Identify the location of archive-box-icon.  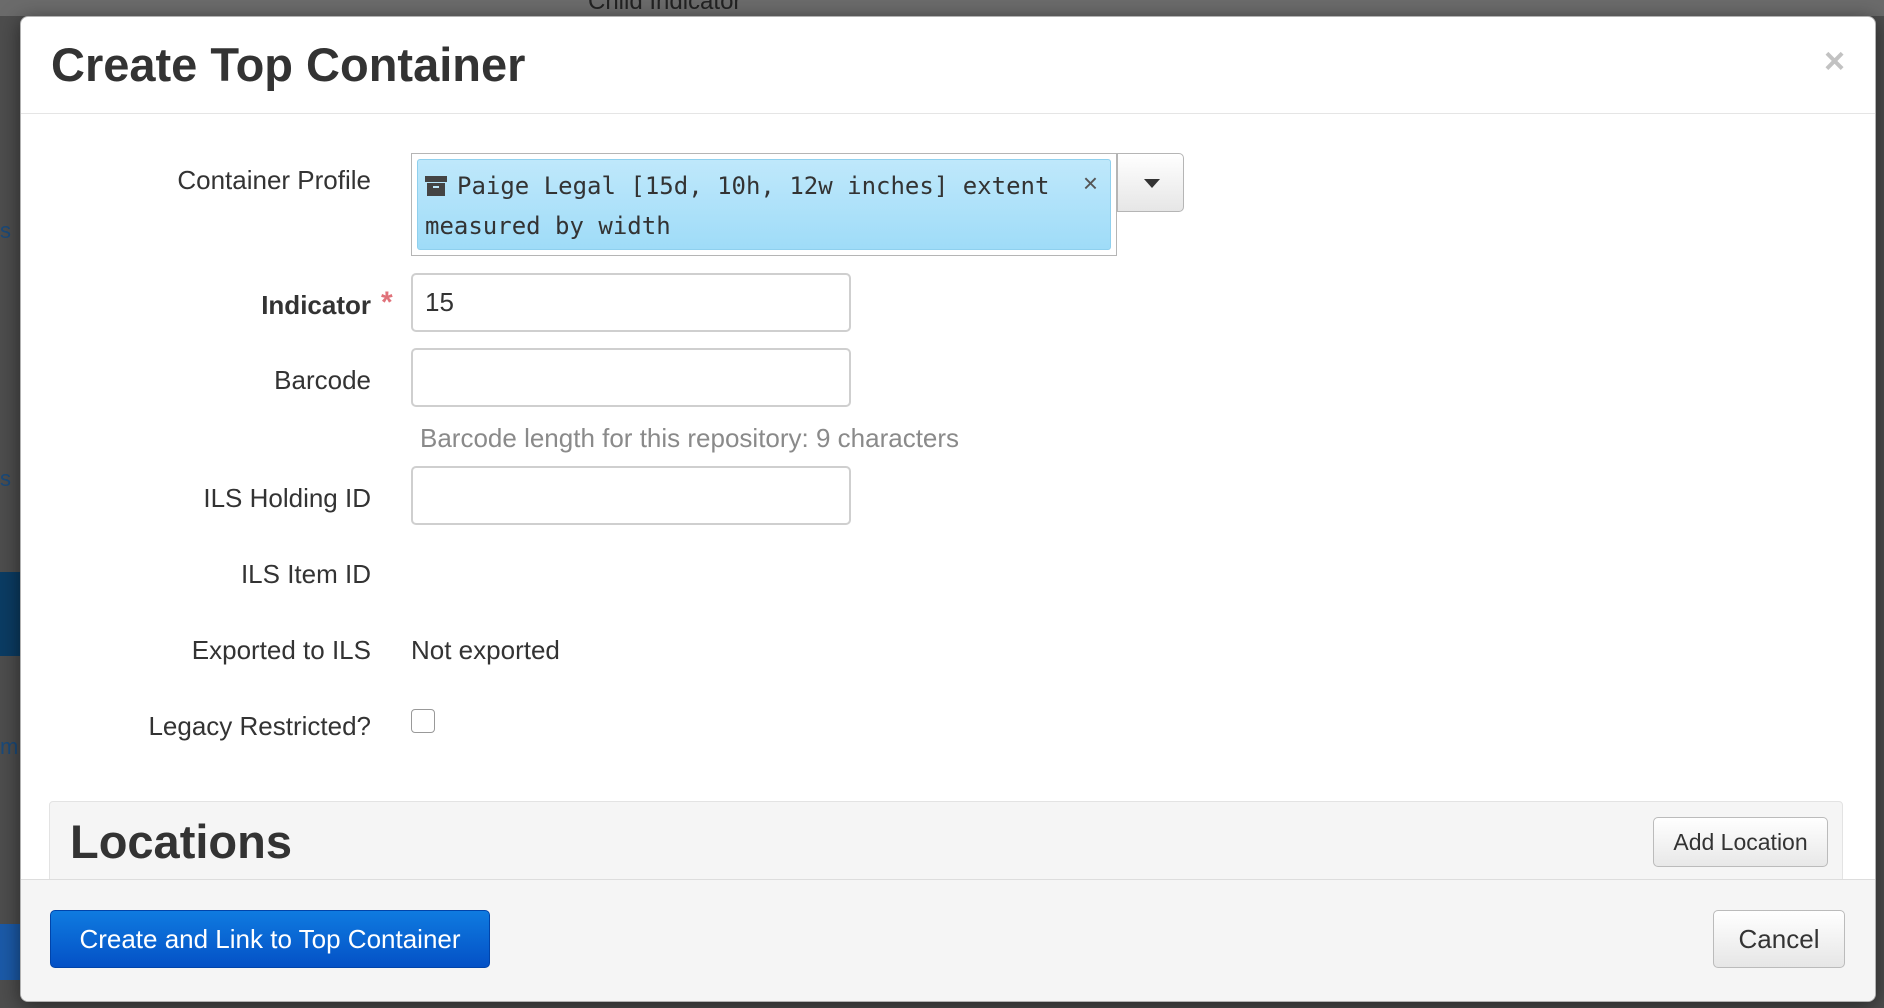
(436, 186).